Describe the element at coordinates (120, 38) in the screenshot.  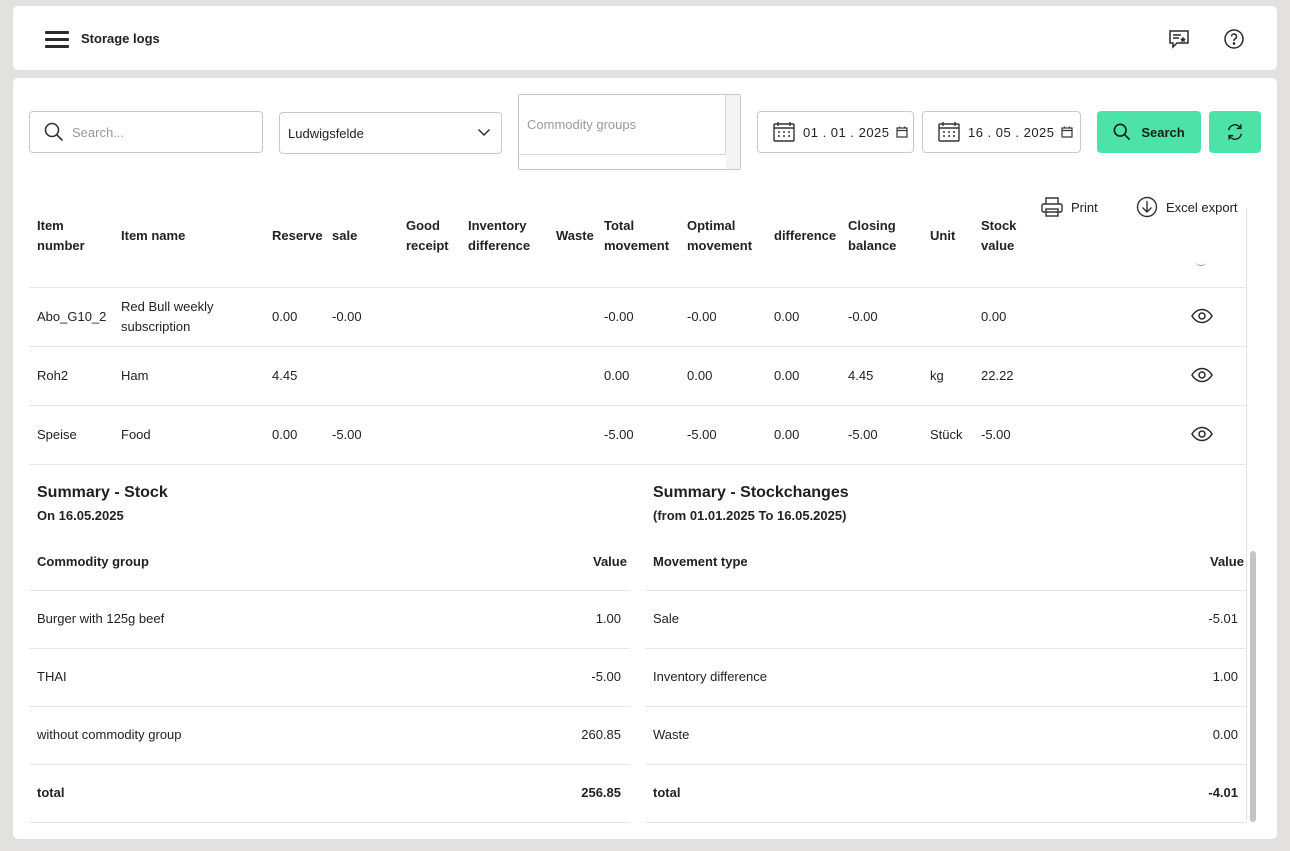
I see `page-title: Storage logs` at that location.